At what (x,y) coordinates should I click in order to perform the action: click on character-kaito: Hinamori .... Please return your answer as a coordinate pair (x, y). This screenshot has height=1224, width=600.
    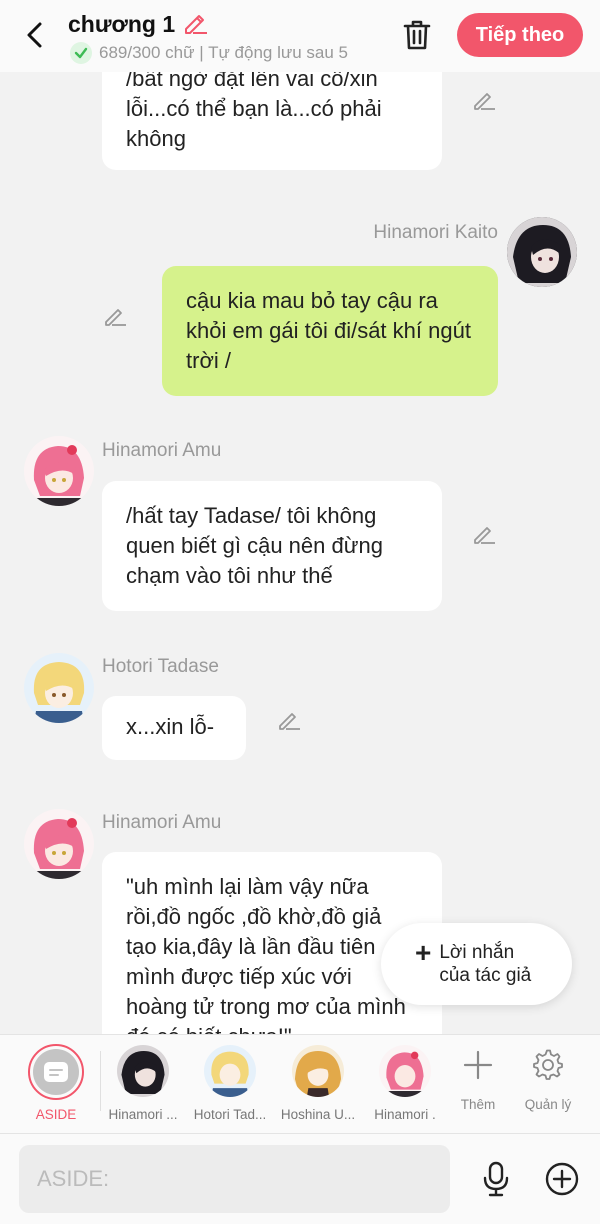
    Looking at the image, I should click on (143, 1085).